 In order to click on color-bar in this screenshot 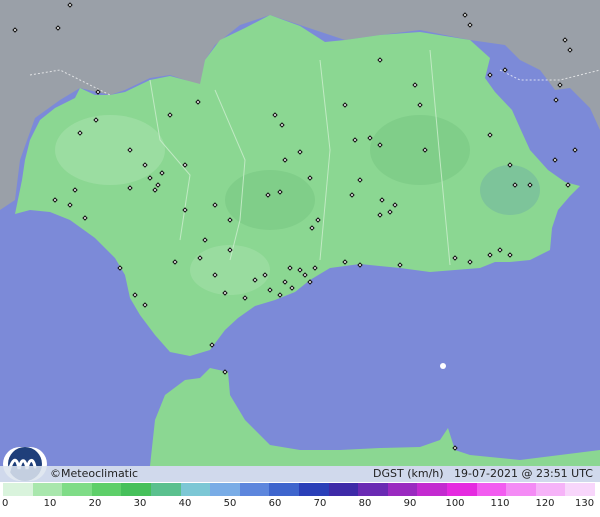, I will do `click(299, 489)`.